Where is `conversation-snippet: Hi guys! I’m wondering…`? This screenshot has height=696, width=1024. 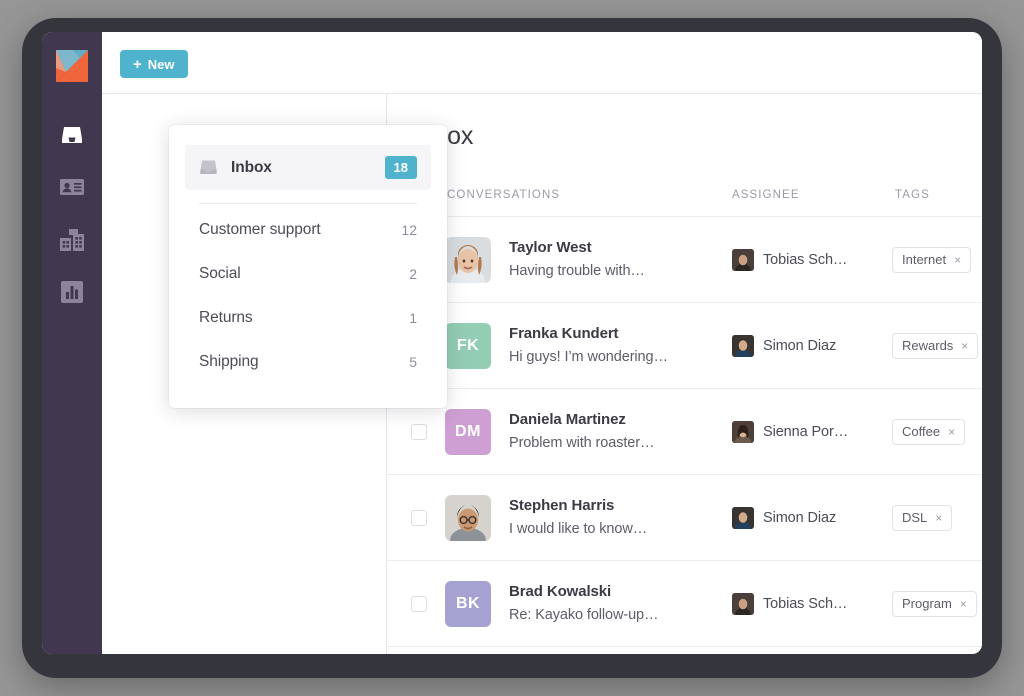
conversation-snippet: Hi guys! I’m wondering… is located at coordinates (588, 356).